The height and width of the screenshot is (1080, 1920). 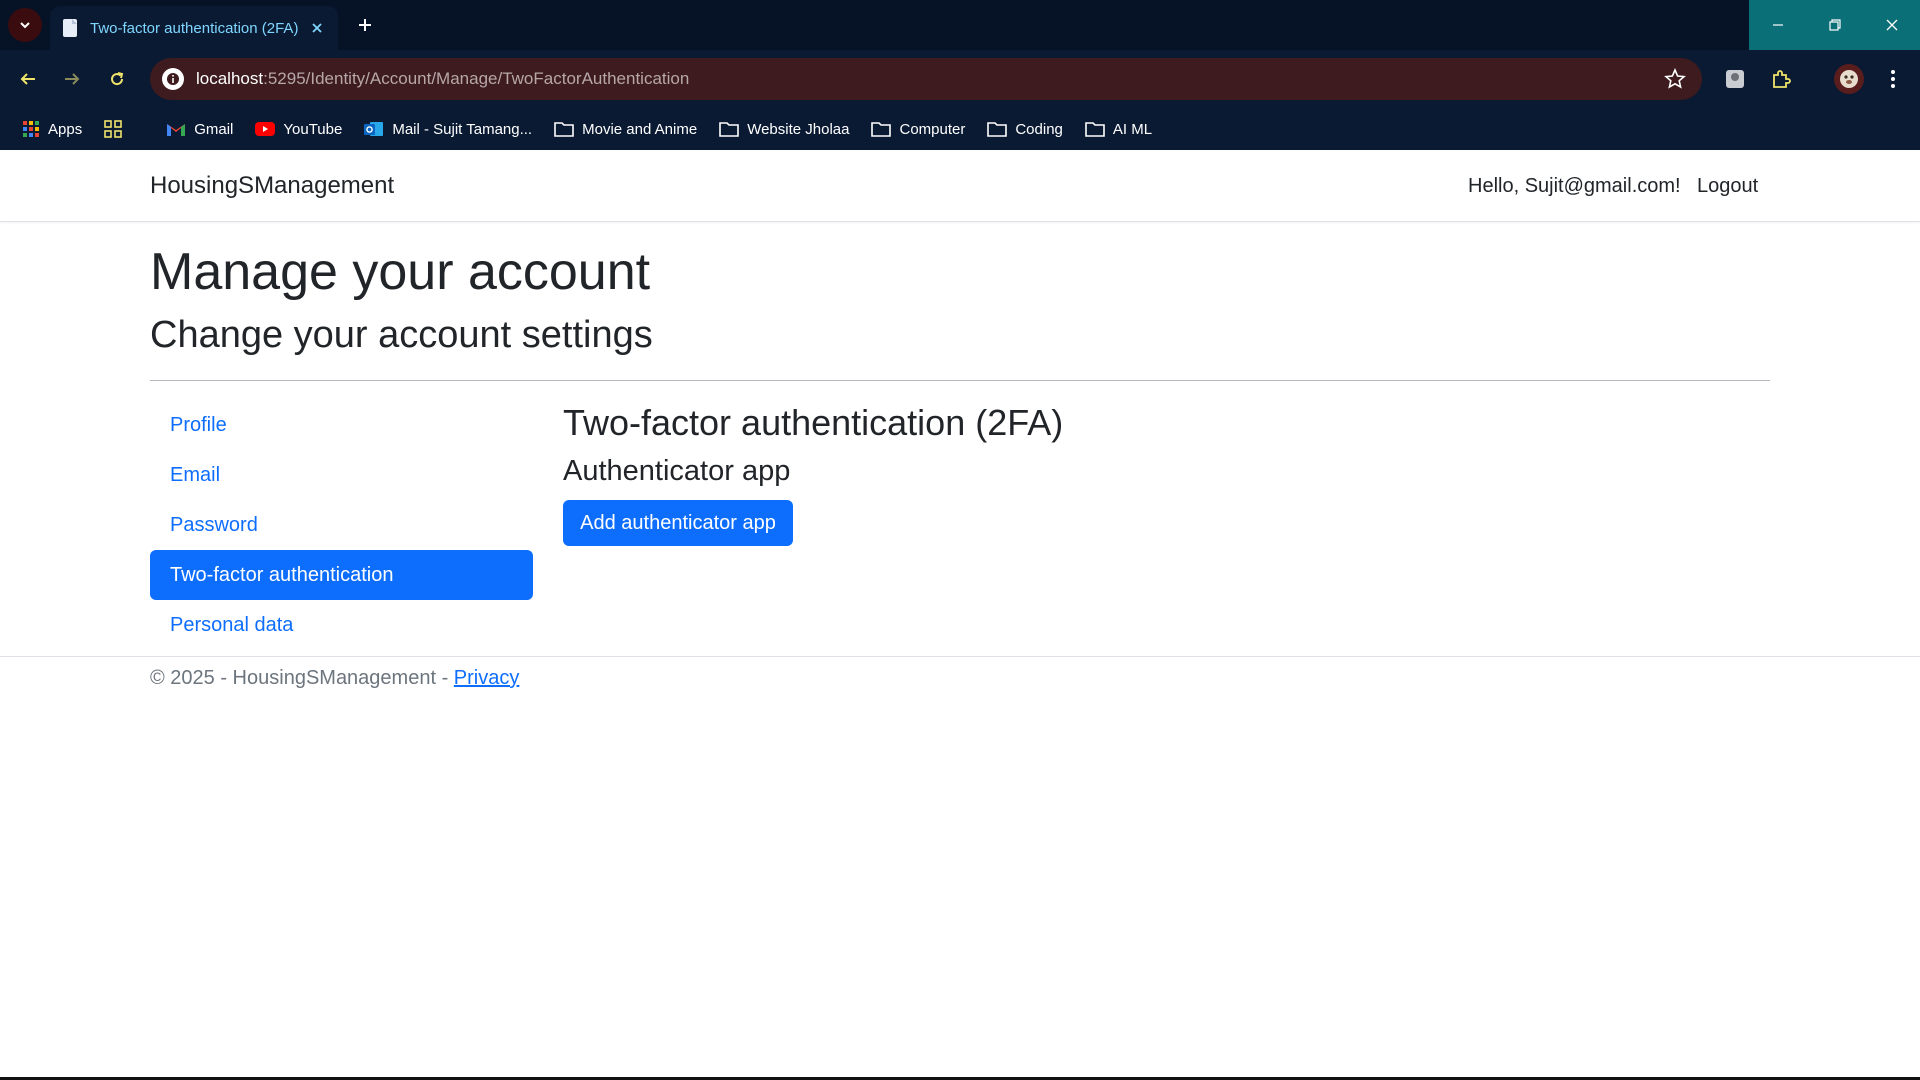 I want to click on site-info-icon, so click(x=173, y=79).